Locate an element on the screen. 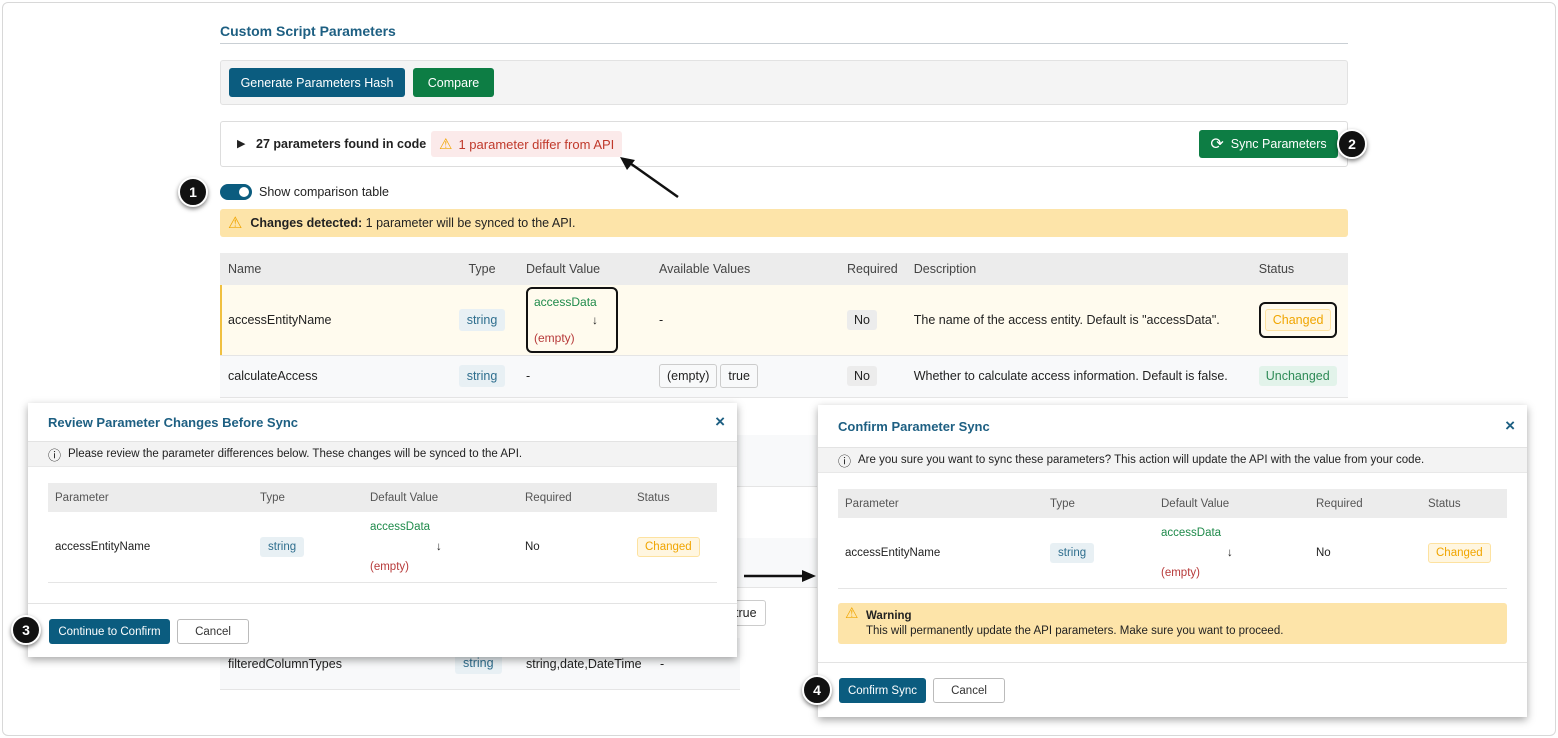 The image size is (1558, 738). page-title: Custom Script Parameters is located at coordinates (308, 31).